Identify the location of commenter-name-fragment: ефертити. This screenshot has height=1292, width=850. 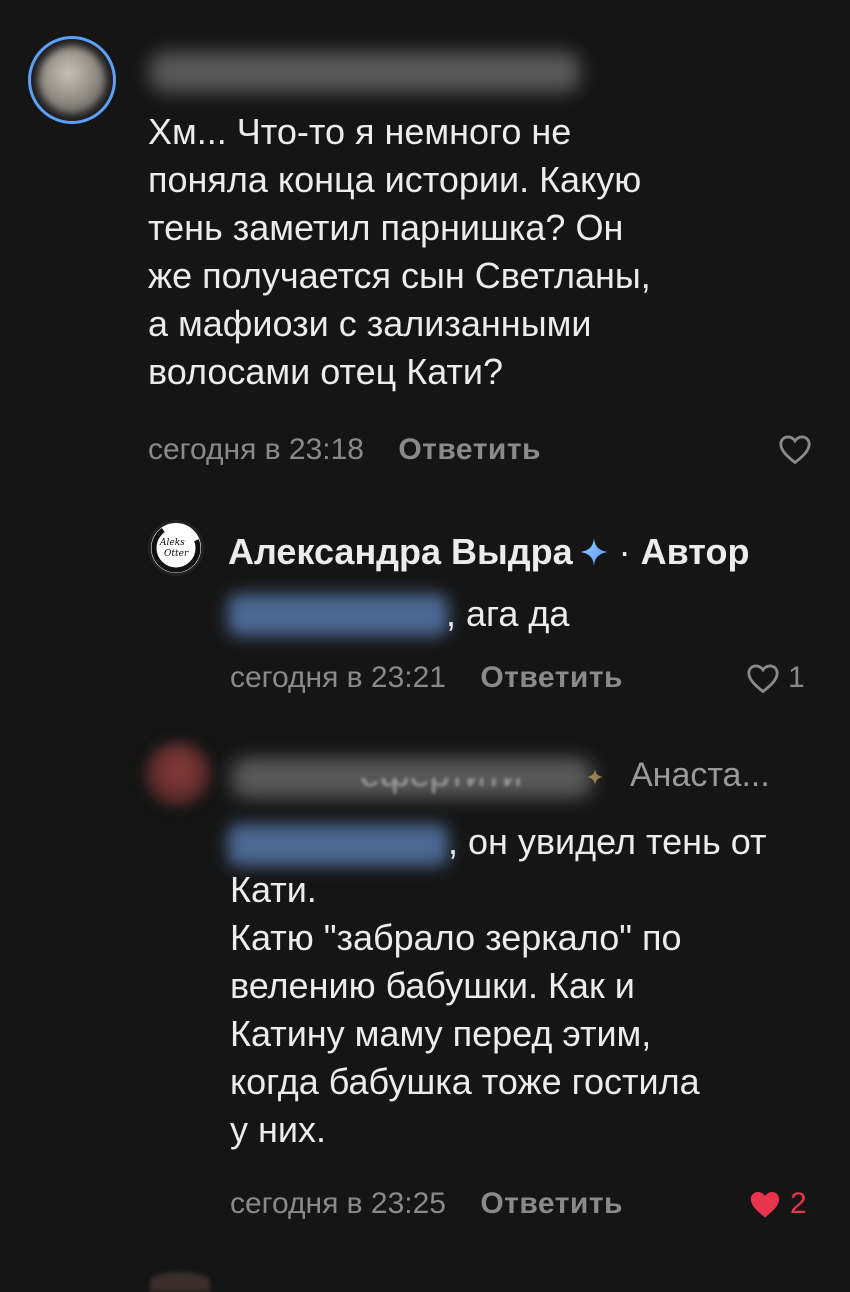
(460, 788).